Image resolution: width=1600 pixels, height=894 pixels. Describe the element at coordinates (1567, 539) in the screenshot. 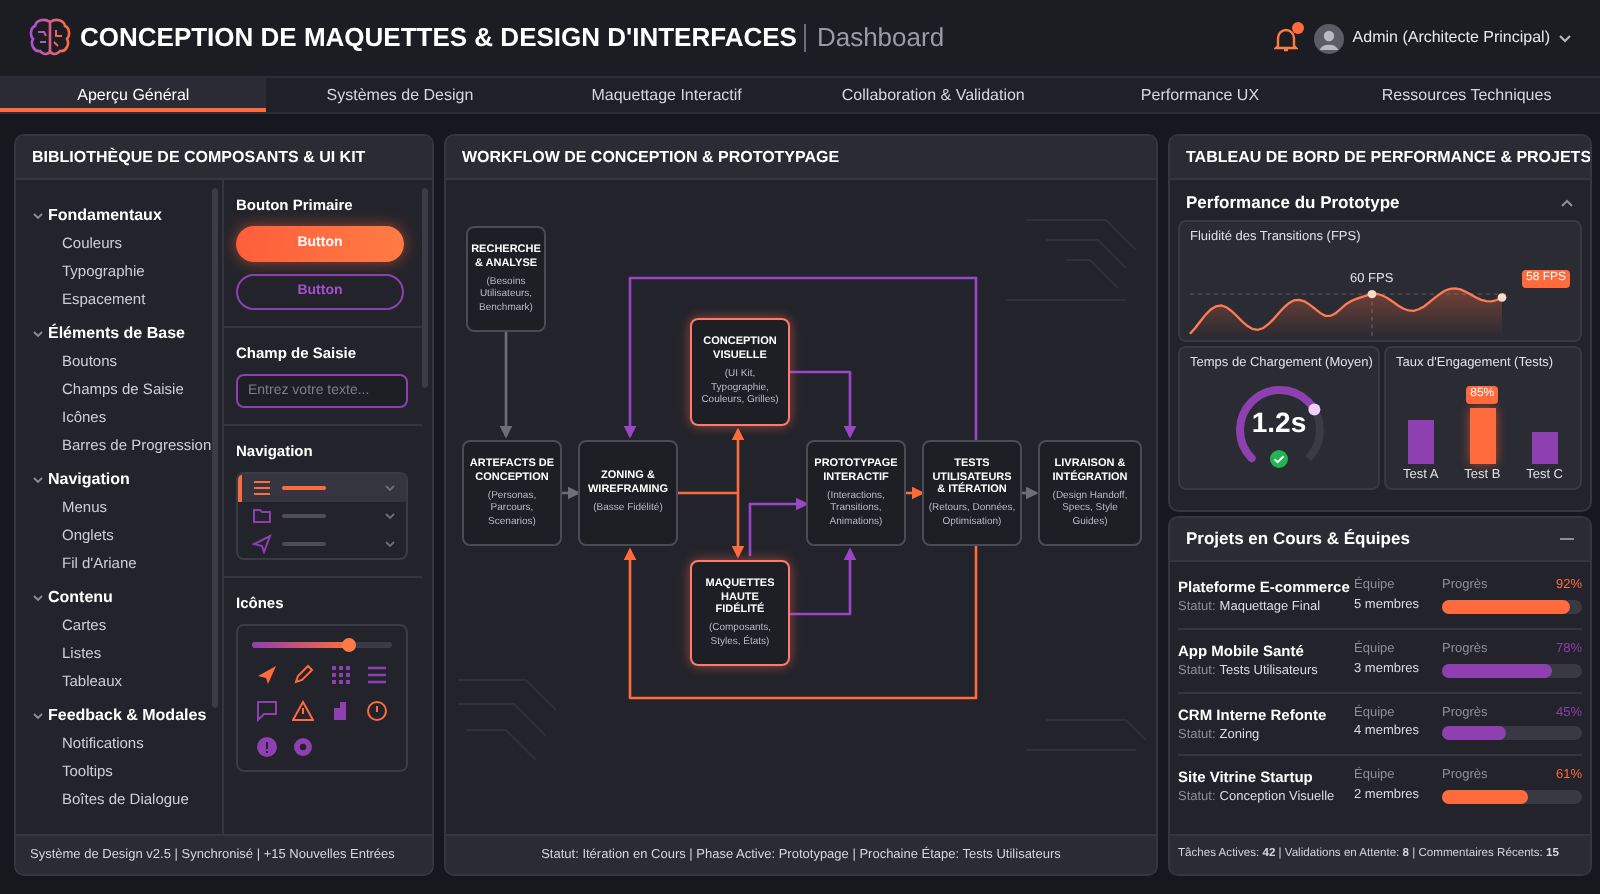

I see `collapse-icon` at that location.